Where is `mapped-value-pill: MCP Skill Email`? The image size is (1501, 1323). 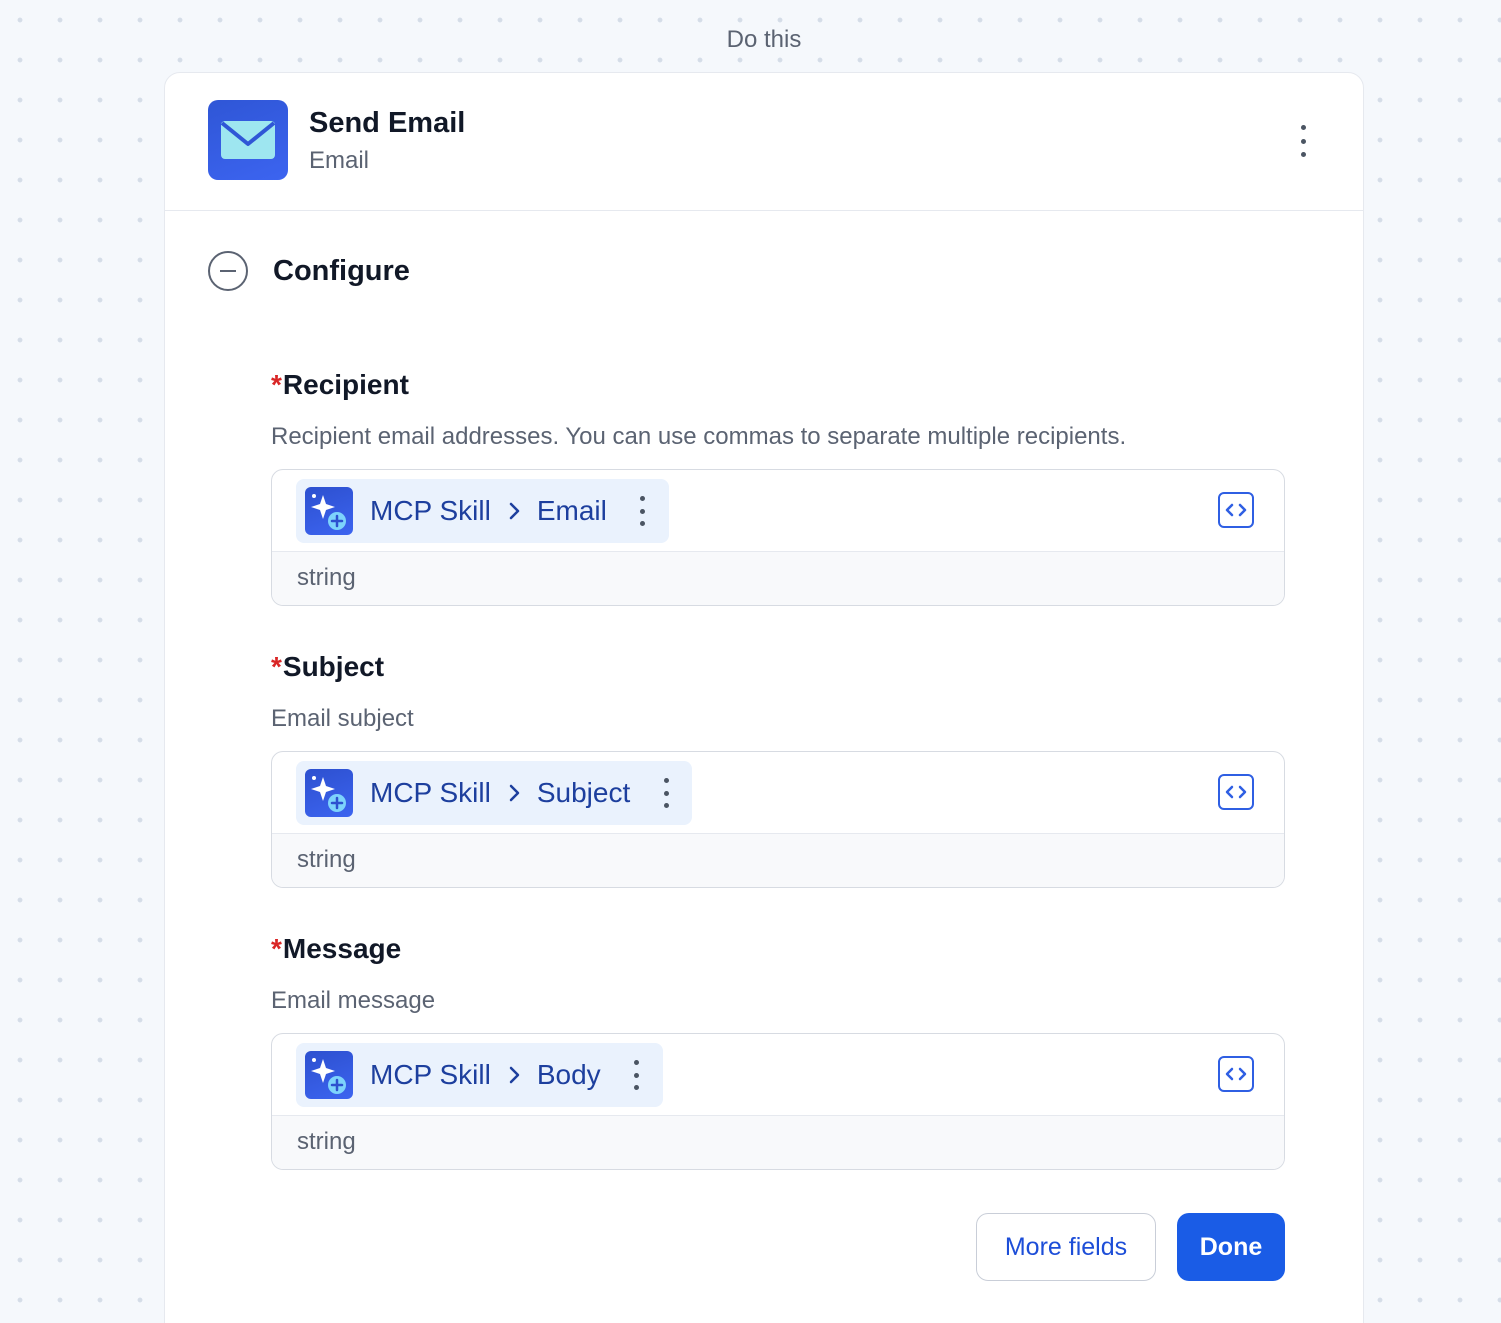 mapped-value-pill: MCP Skill Email is located at coordinates (482, 511).